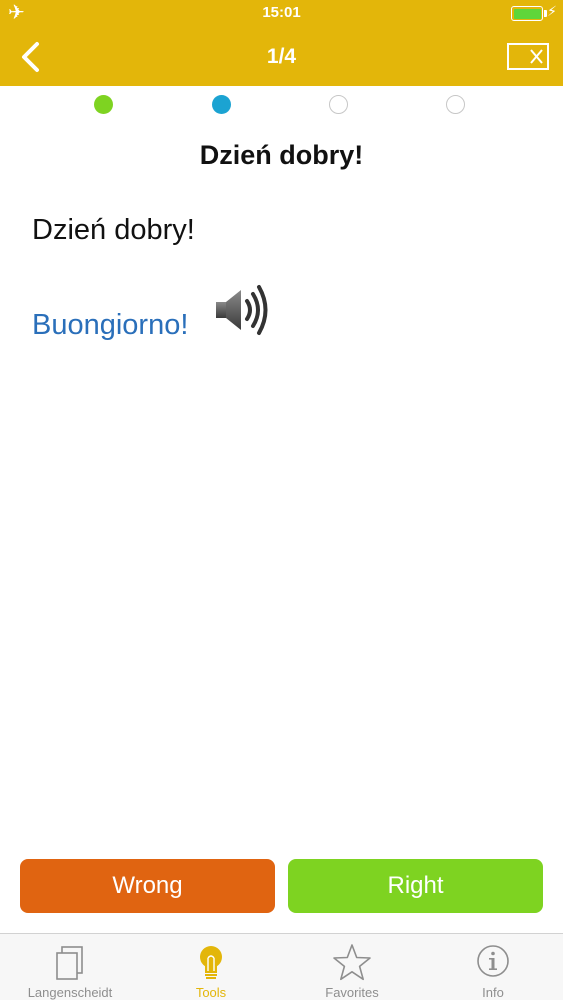 This screenshot has height=1000, width=563. Describe the element at coordinates (281, 43) in the screenshot. I see `top-bar: ✈ 15:01 ⚡ 1/4` at that location.